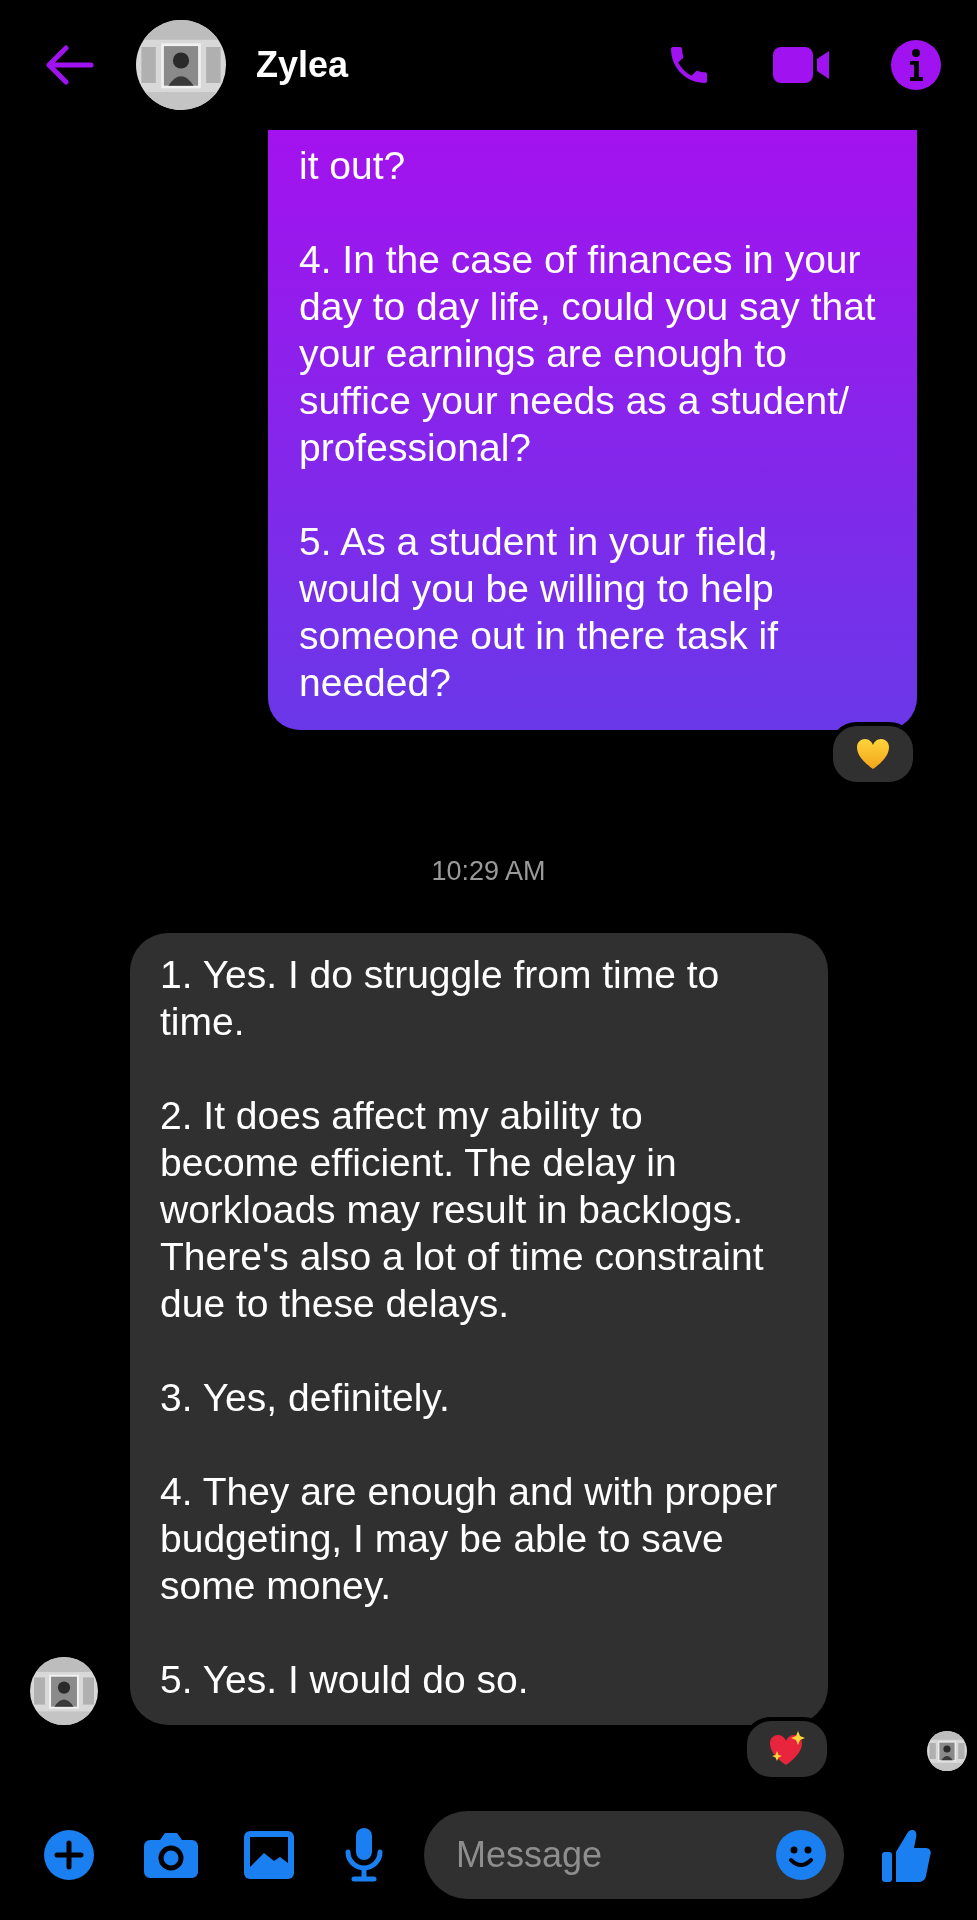  Describe the element at coordinates (873, 754) in the screenshot. I see `heart-icon` at that location.